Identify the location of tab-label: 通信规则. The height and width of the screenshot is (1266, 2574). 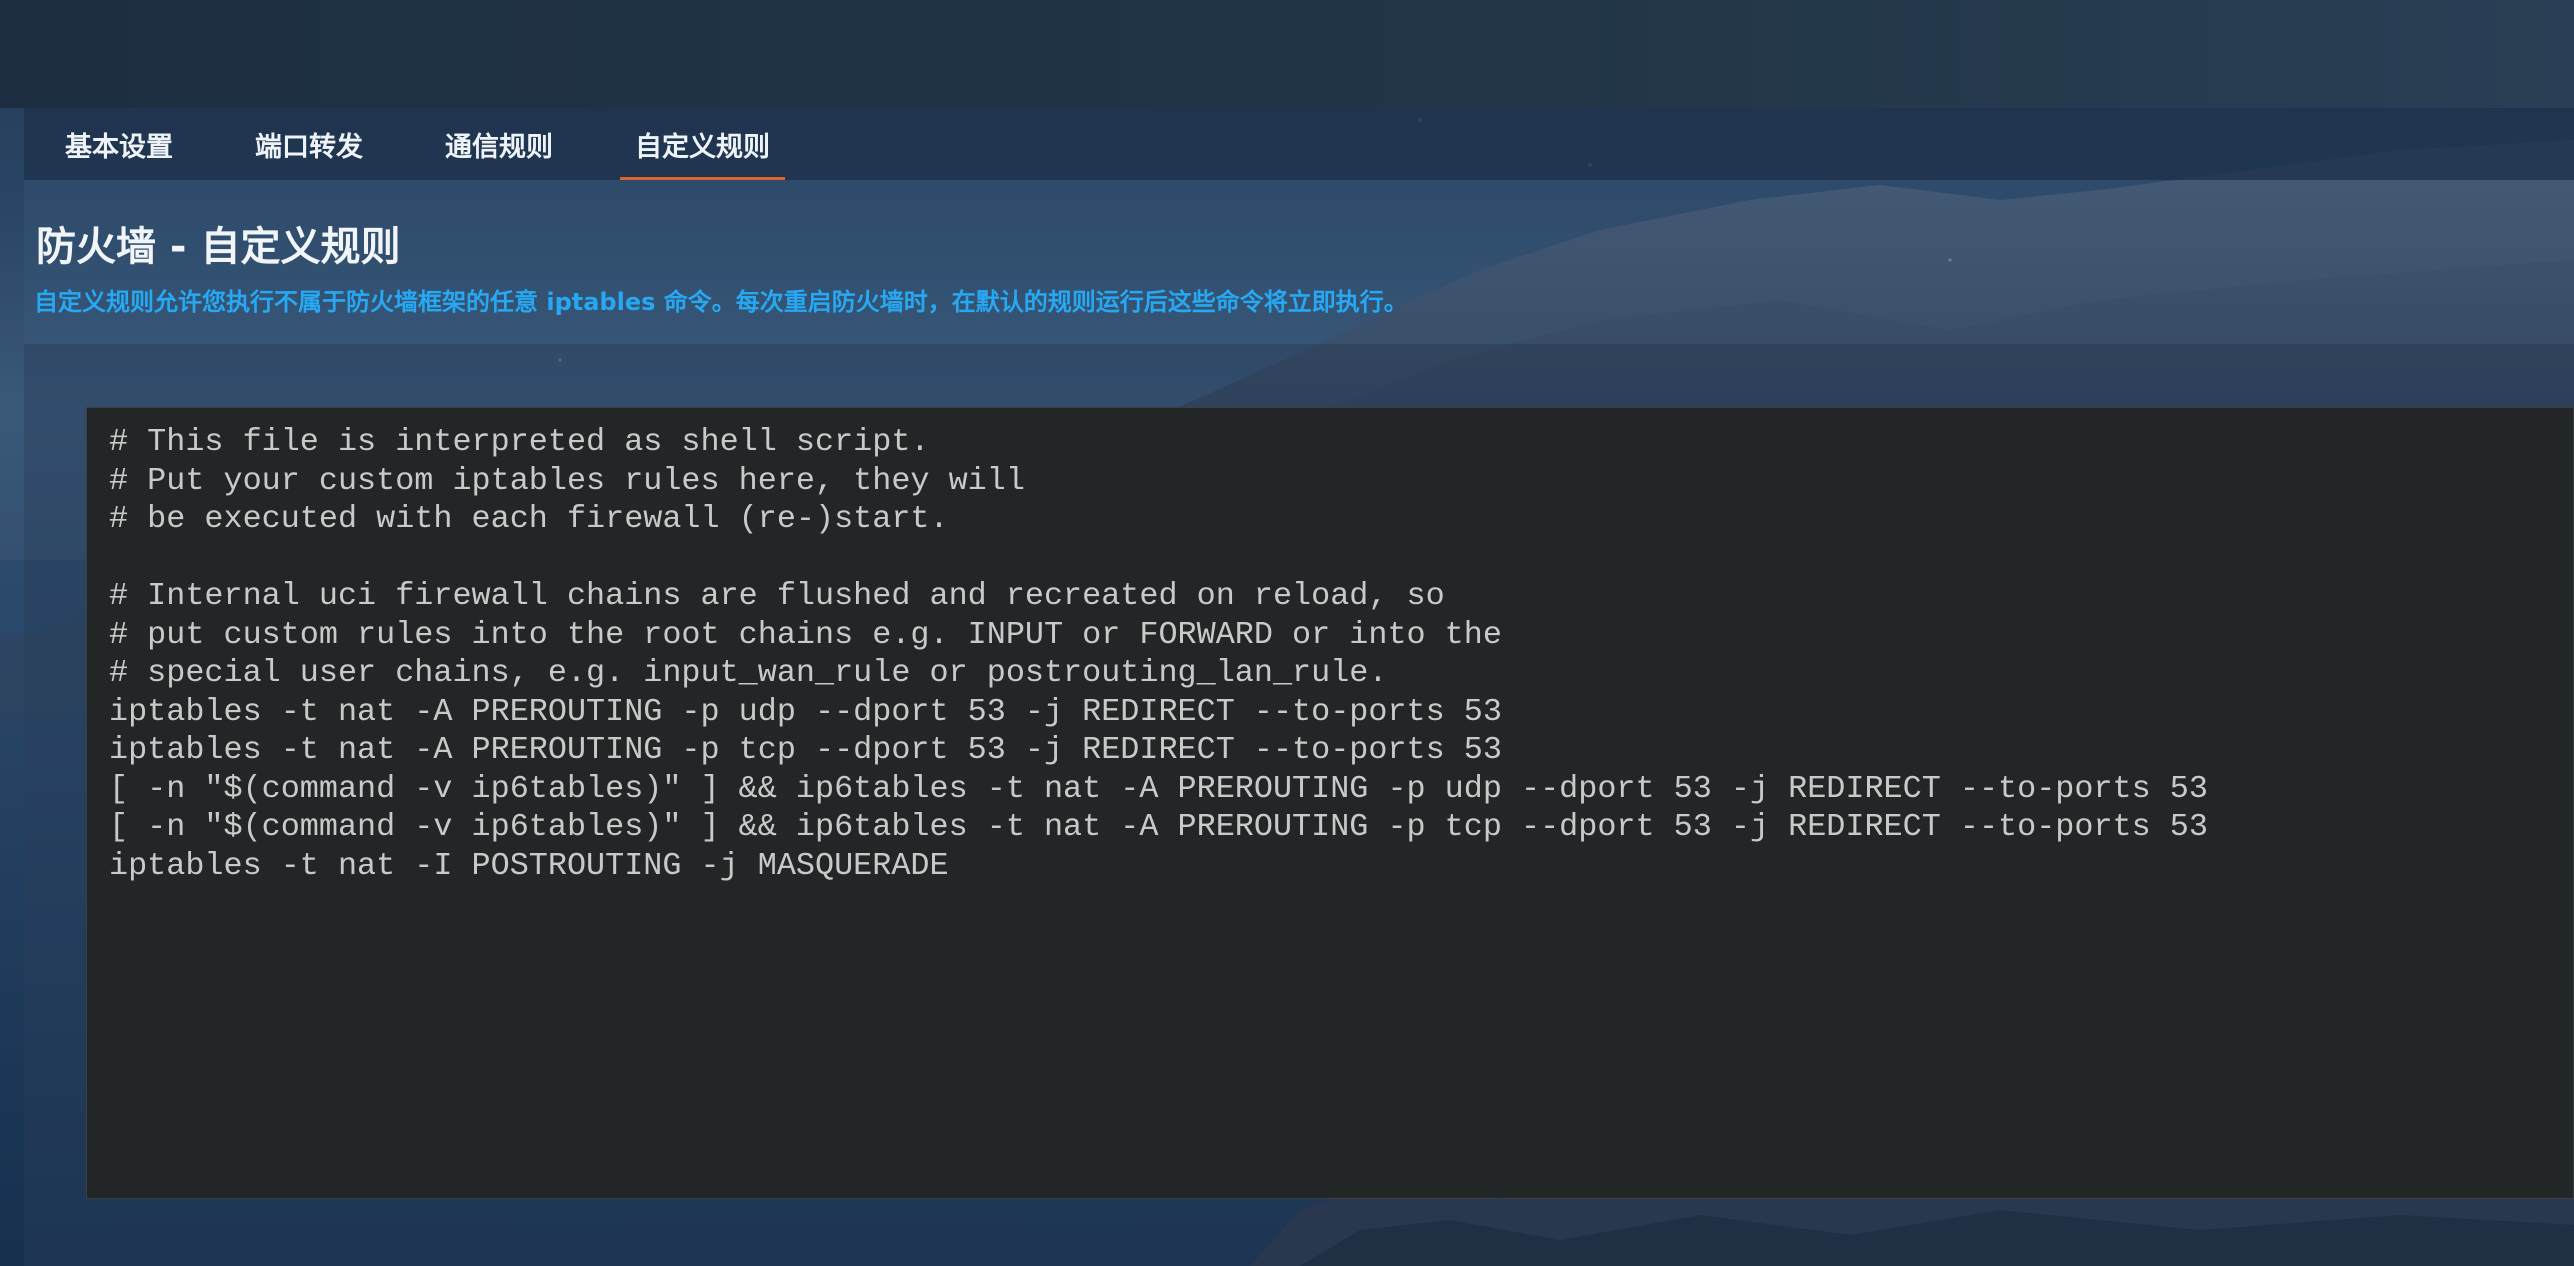
(499, 147).